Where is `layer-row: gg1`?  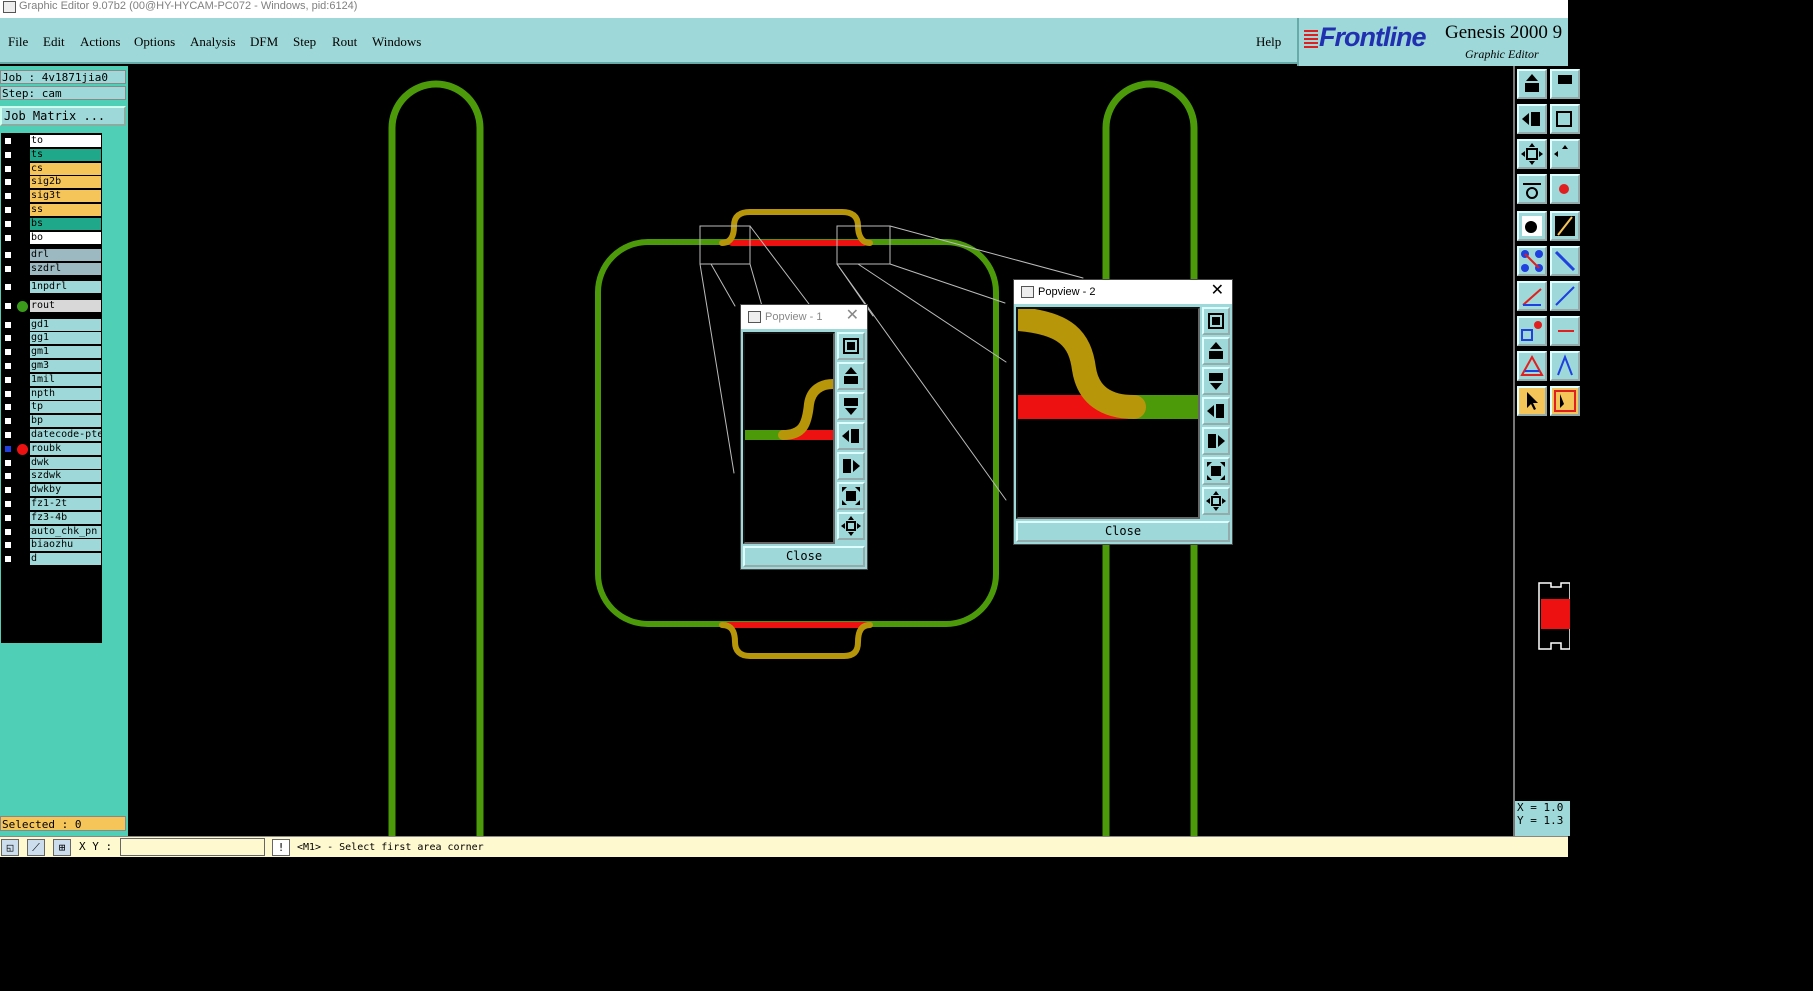 layer-row: gg1 is located at coordinates (51, 338).